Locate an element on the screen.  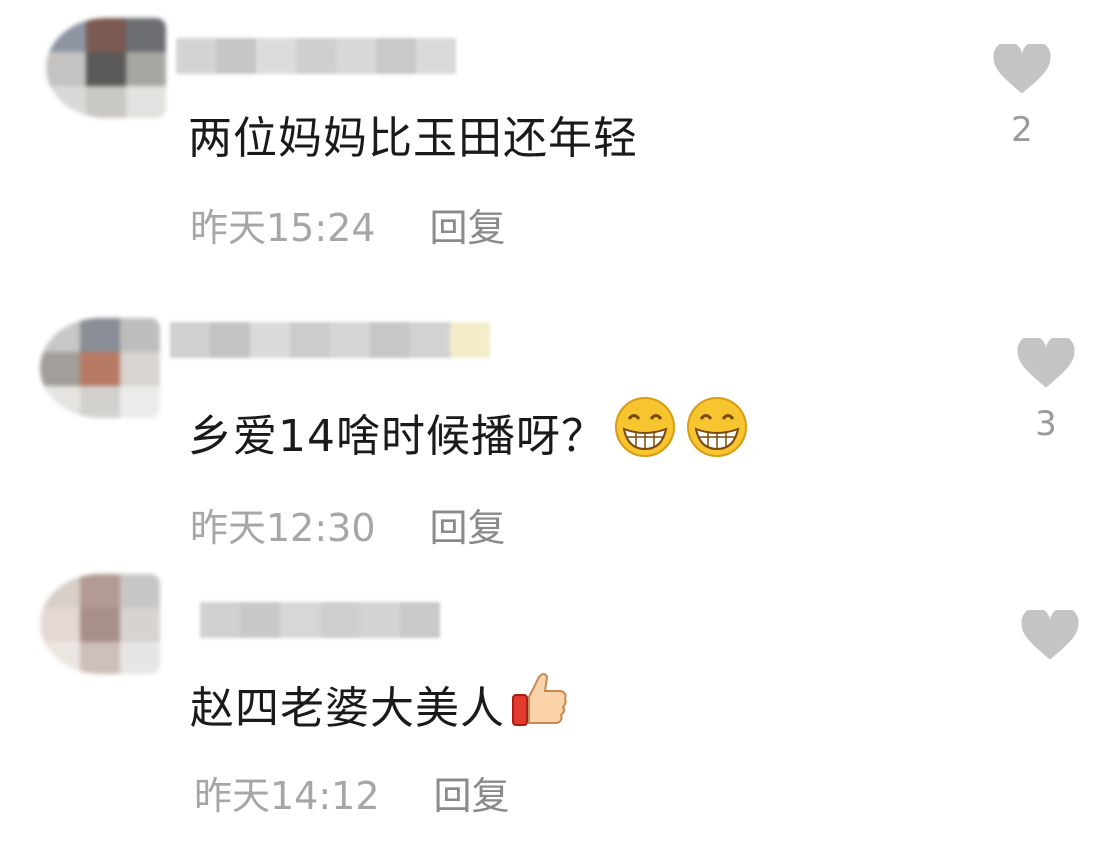
comment-meta: 昨天12:30 回复 is located at coordinates (348, 524).